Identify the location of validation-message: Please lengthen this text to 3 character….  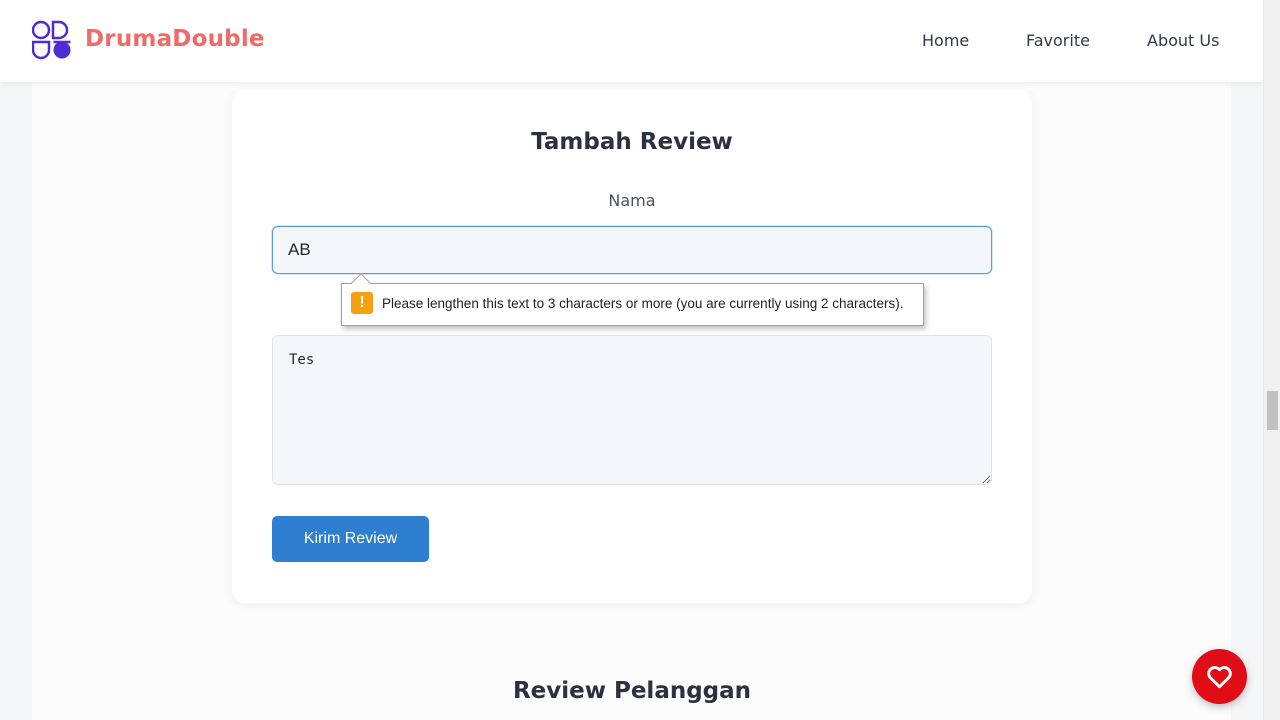
(643, 303).